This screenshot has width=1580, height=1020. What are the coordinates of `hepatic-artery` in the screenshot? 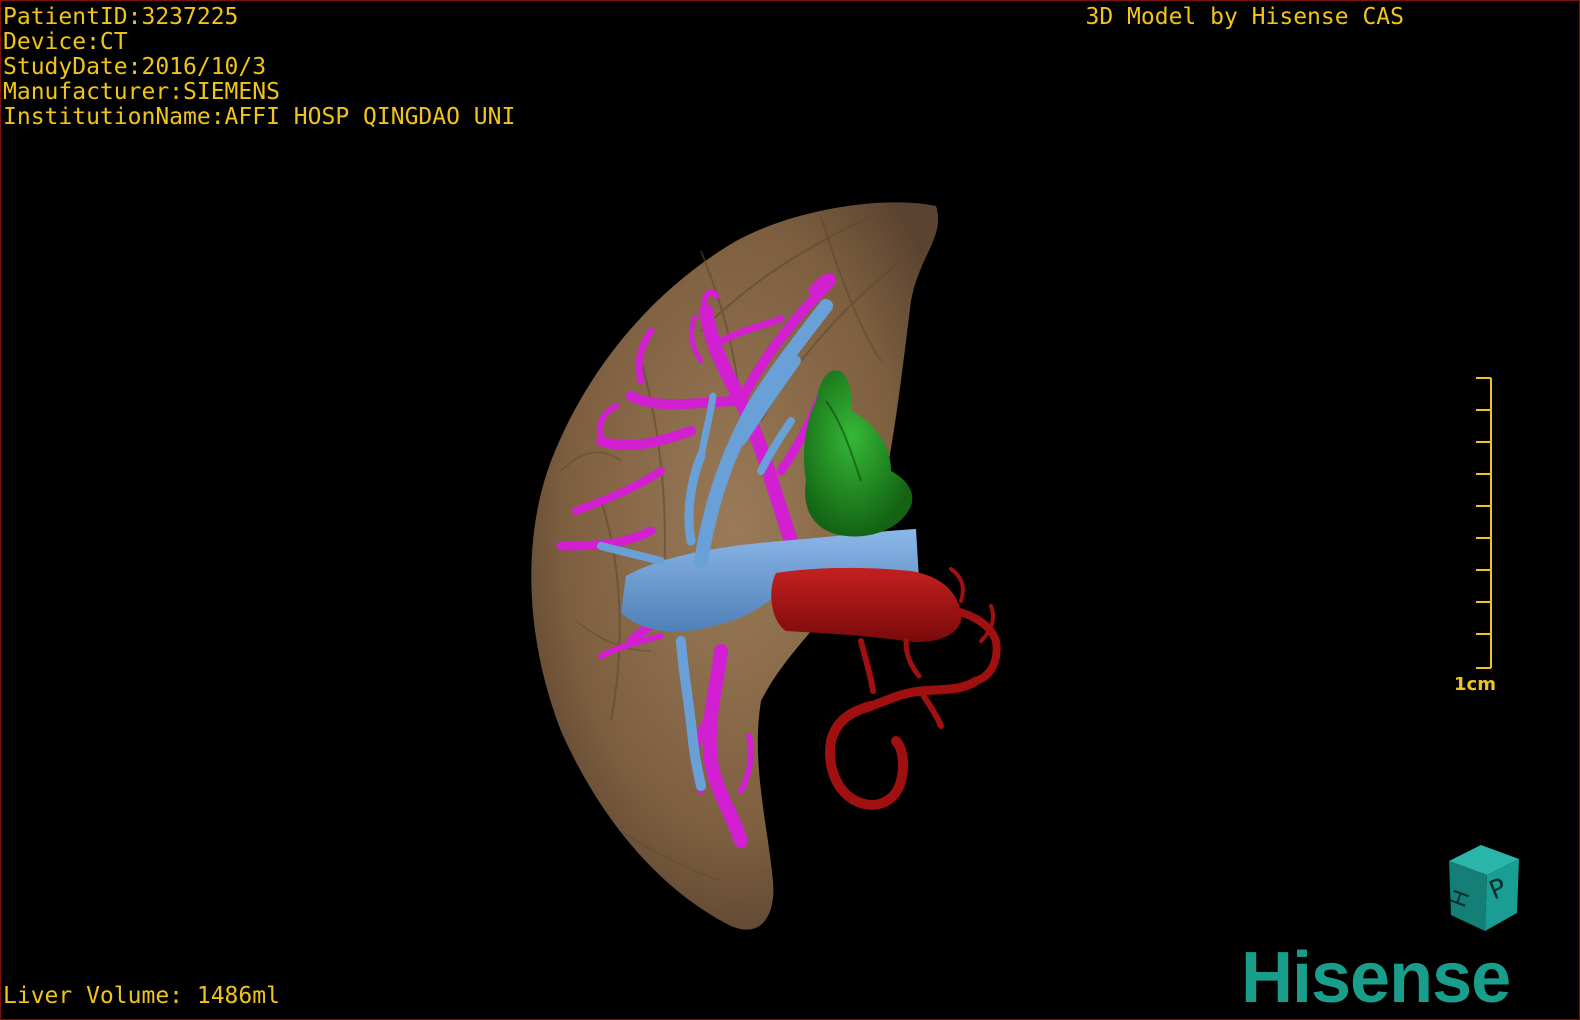 It's located at (886, 688).